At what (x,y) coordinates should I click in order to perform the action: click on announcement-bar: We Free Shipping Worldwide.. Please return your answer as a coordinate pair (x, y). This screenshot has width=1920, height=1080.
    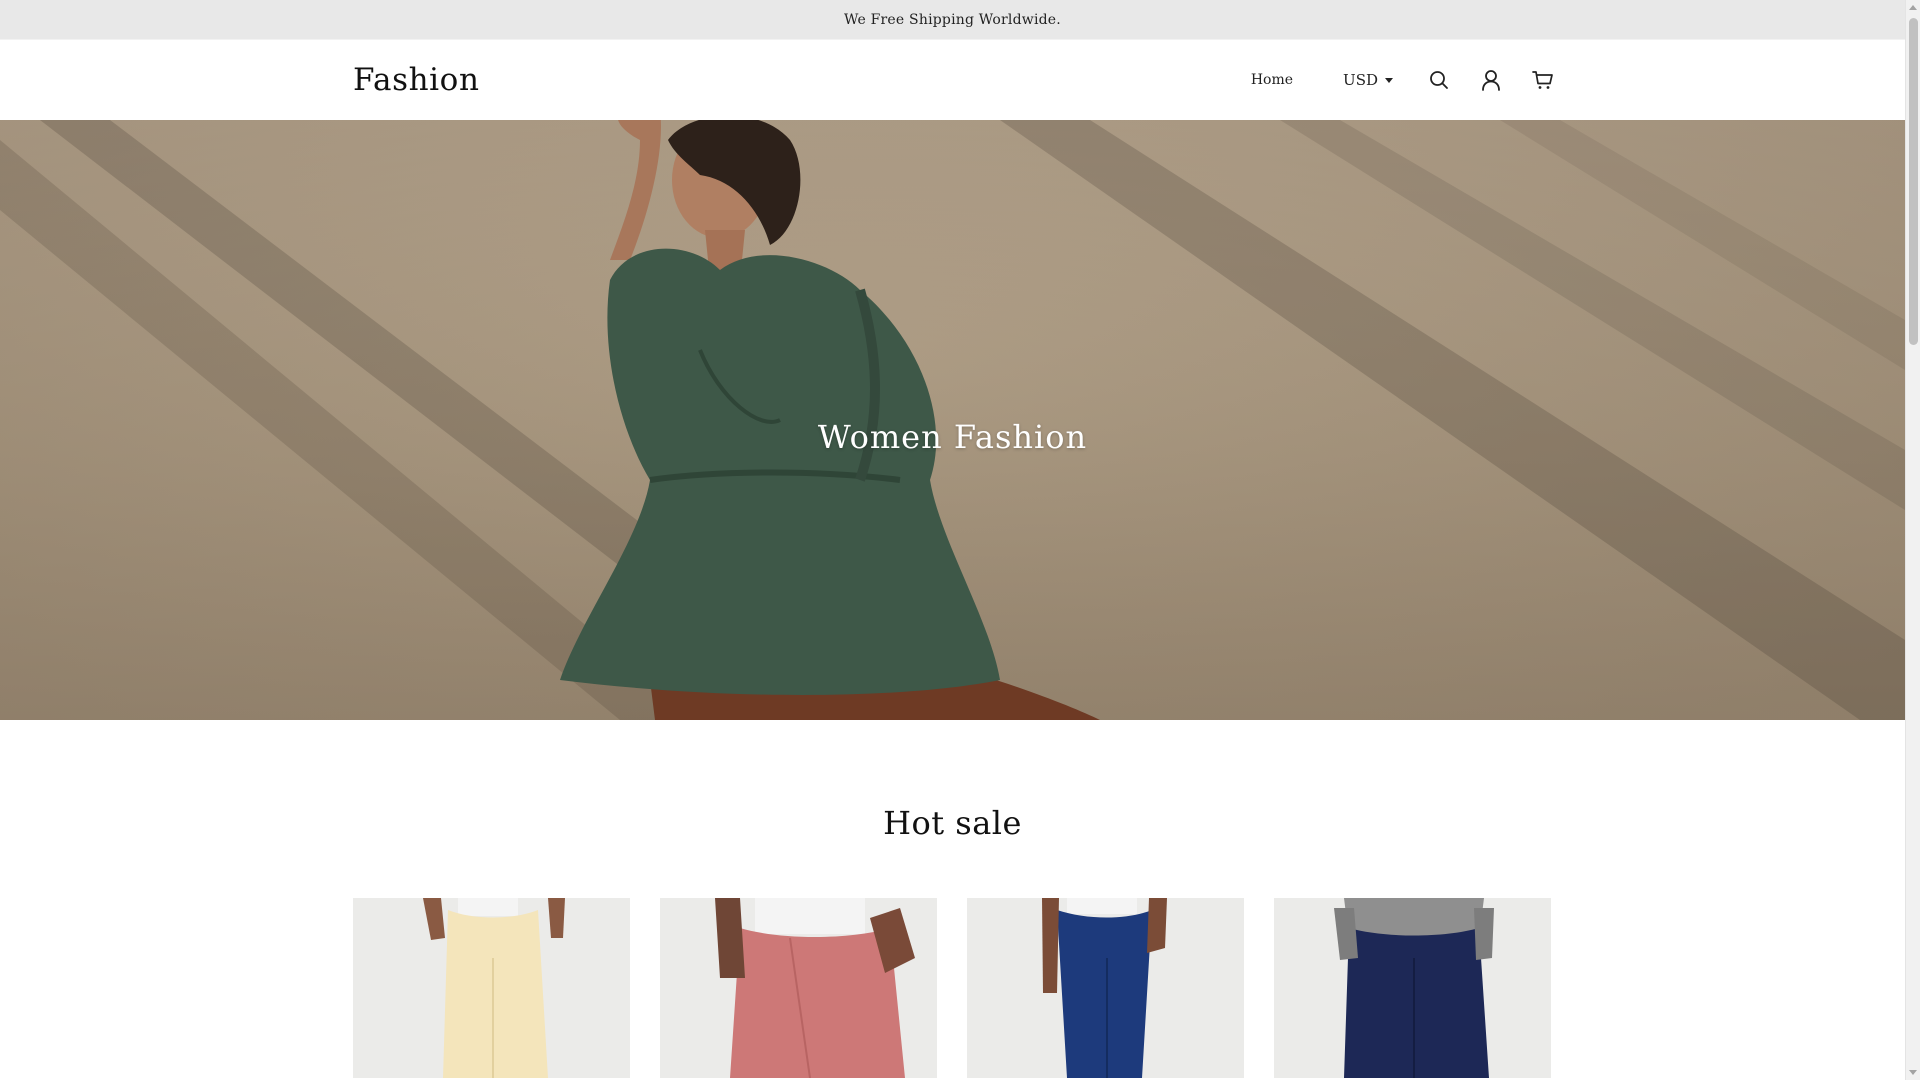
    Looking at the image, I should click on (952, 19).